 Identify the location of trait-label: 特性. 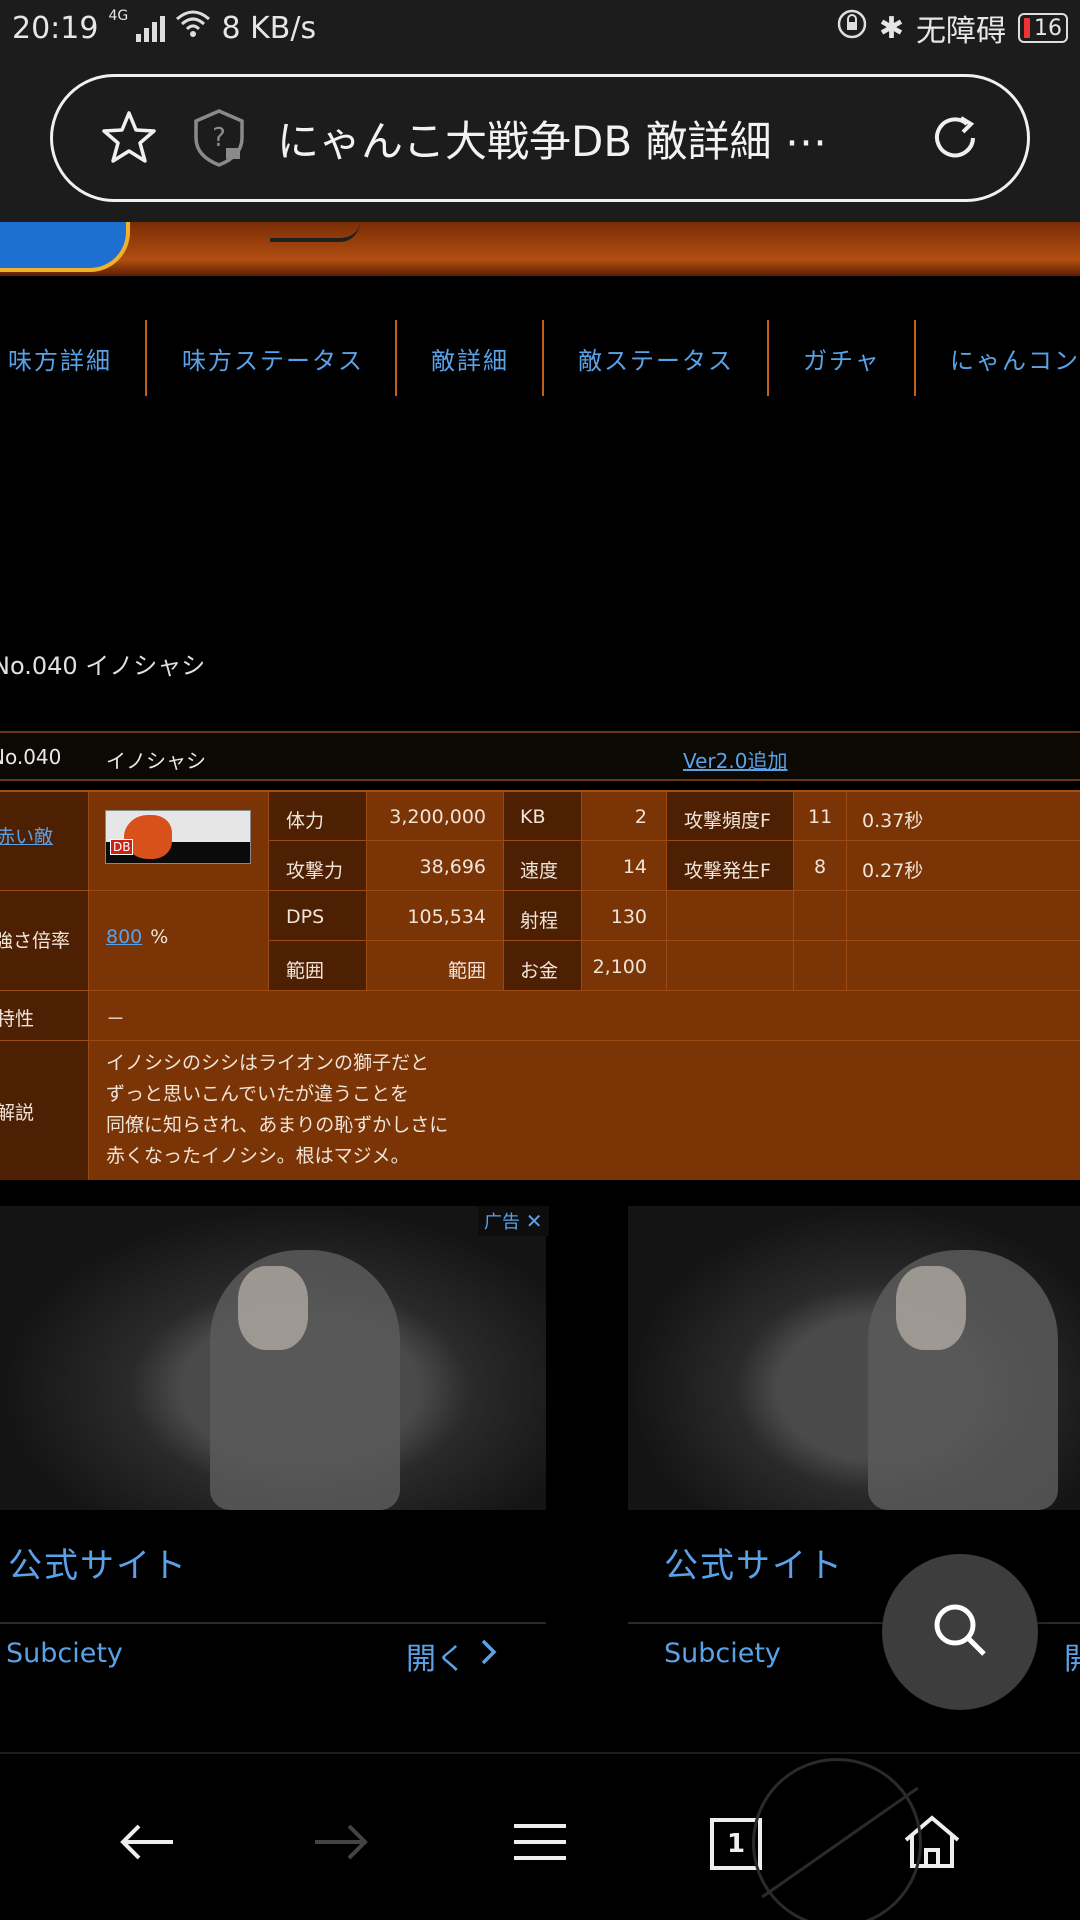
(17, 1019).